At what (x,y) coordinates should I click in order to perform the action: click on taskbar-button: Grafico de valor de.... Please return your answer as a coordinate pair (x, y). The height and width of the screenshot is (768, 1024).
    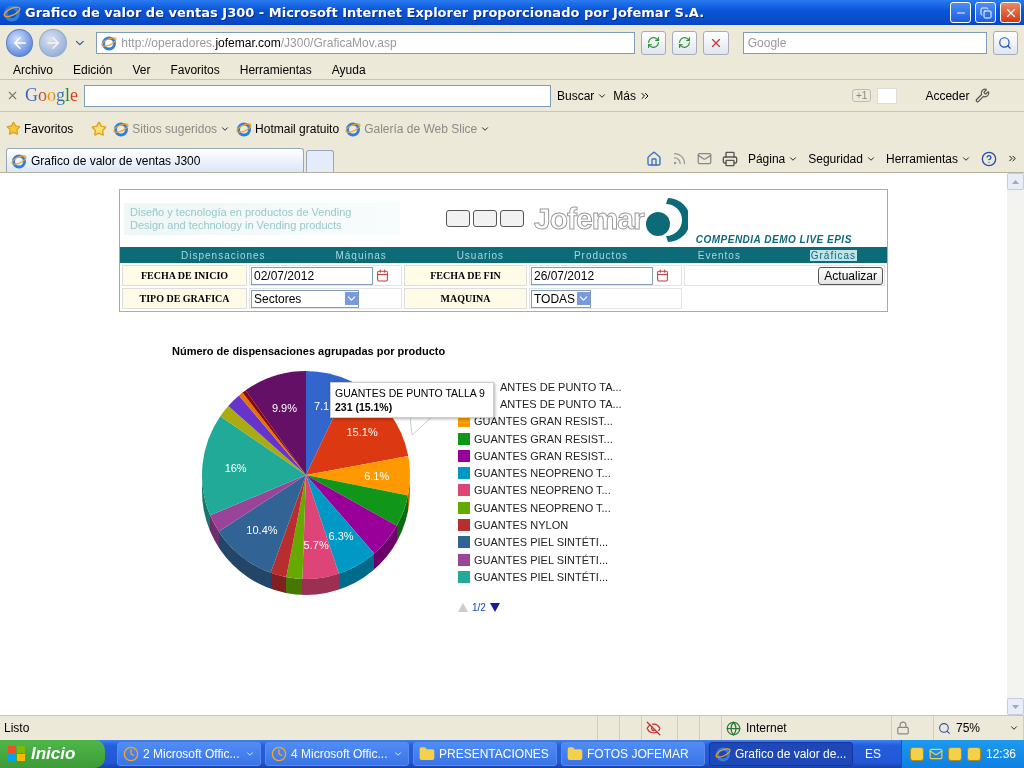
    Looking at the image, I should click on (781, 754).